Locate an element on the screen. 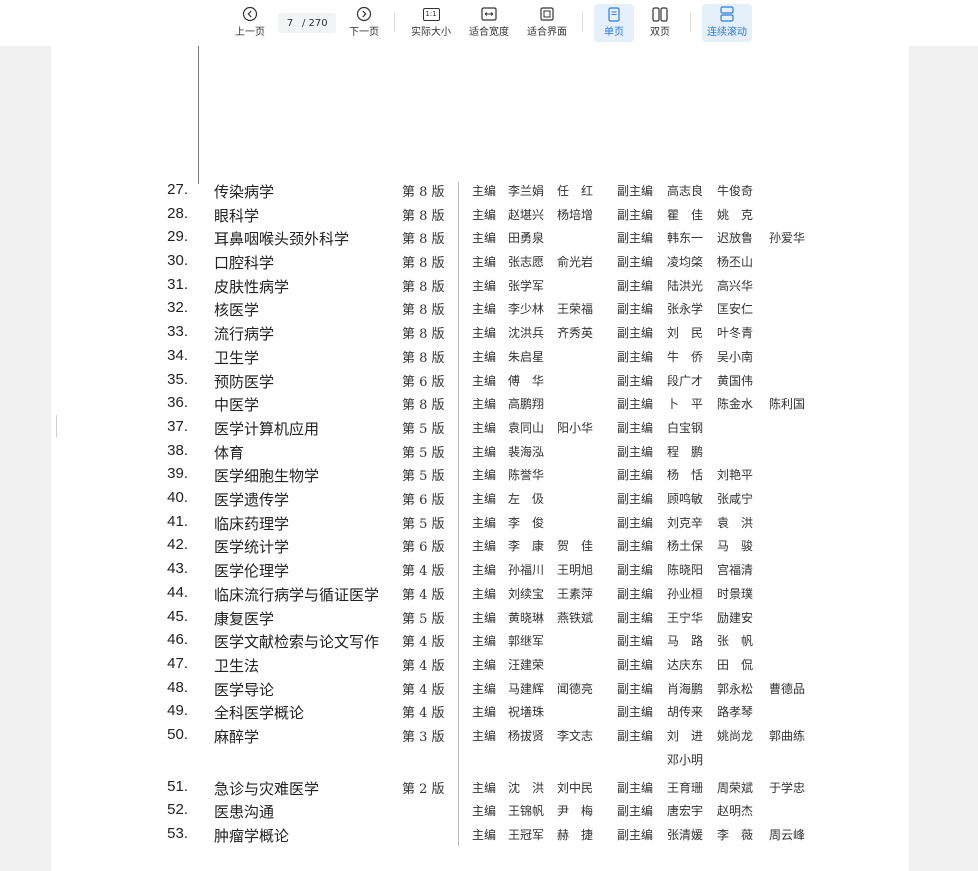 The width and height of the screenshot is (978, 871). fit-width-label: 适合宽度 is located at coordinates (489, 32).